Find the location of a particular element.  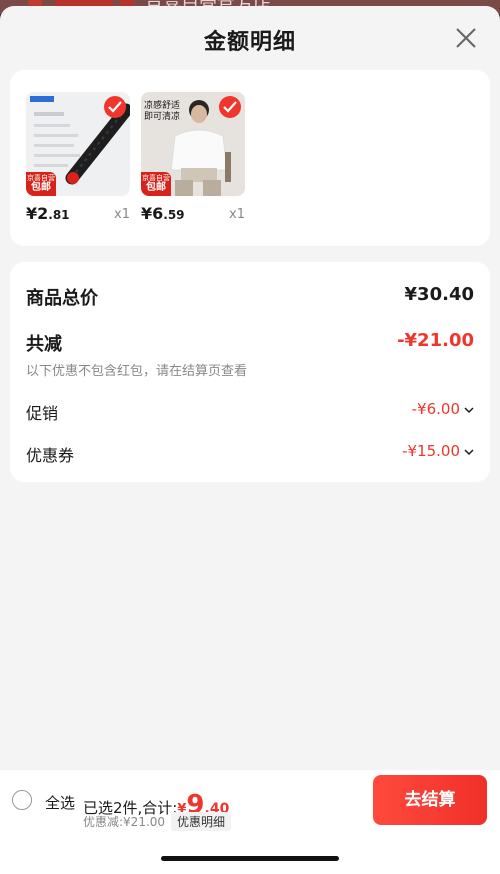

select-all-radio-icon is located at coordinates (22, 800).